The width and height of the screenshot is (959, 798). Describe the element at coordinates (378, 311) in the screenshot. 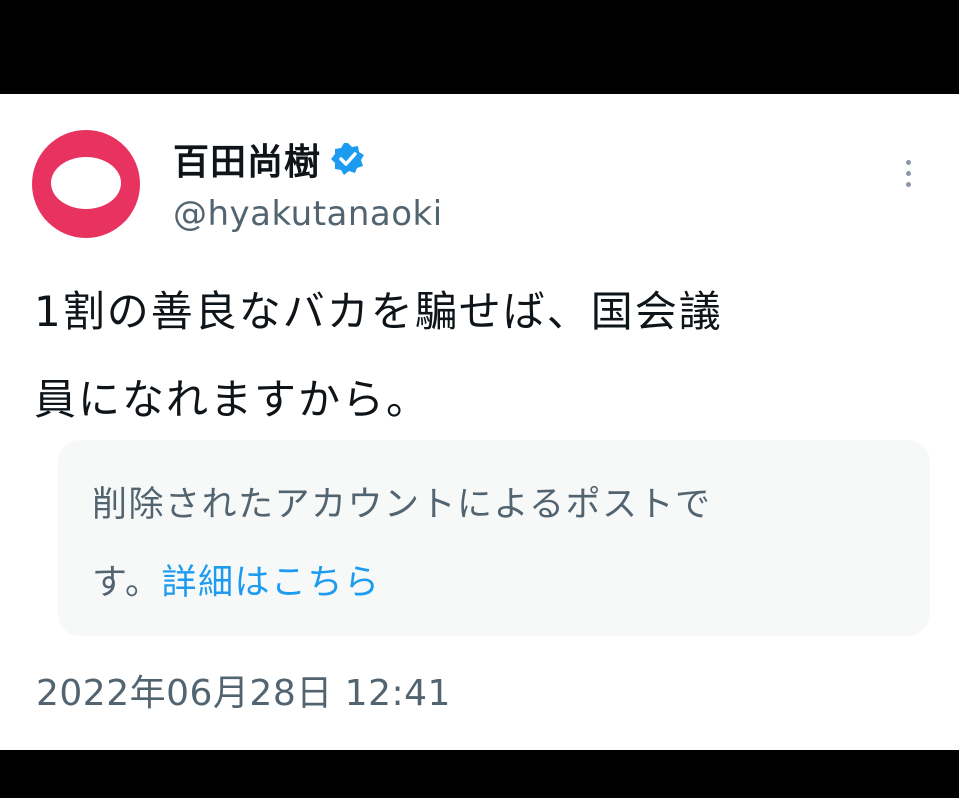

I see `post-text-line: 1割の善良なバカを騙せば、国会議` at that location.